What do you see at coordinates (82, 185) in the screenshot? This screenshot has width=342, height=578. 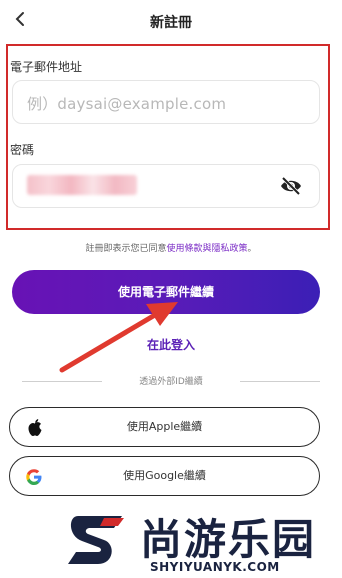 I see `masked-password-value` at bounding box center [82, 185].